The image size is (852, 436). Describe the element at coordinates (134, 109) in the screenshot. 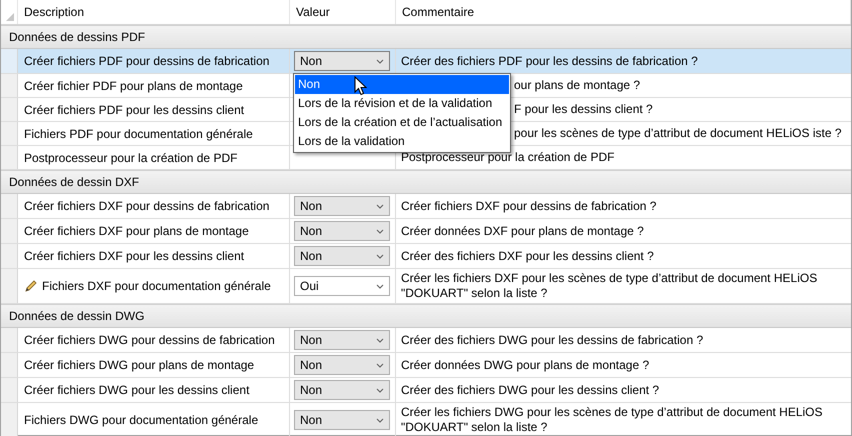

I see `property-label: Créer fichiers PDF pour les dessins client` at that location.